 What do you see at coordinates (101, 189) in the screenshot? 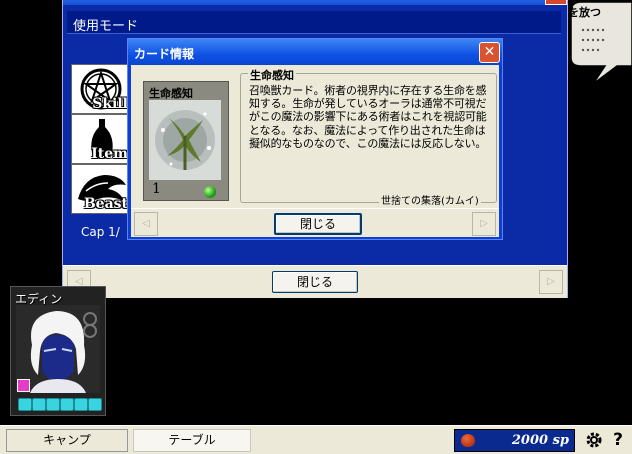
I see `tab-beast: Beast` at bounding box center [101, 189].